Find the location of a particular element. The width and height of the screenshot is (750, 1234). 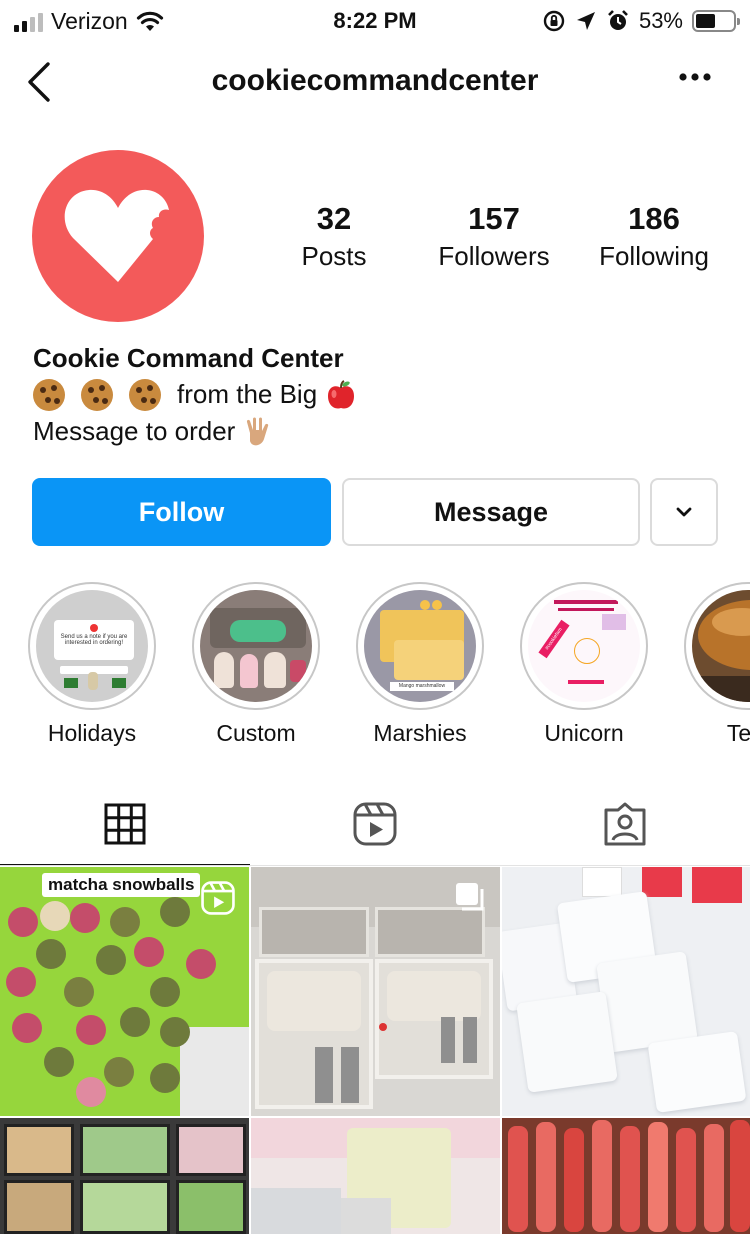

reel-badge-icon is located at coordinates (218, 898).